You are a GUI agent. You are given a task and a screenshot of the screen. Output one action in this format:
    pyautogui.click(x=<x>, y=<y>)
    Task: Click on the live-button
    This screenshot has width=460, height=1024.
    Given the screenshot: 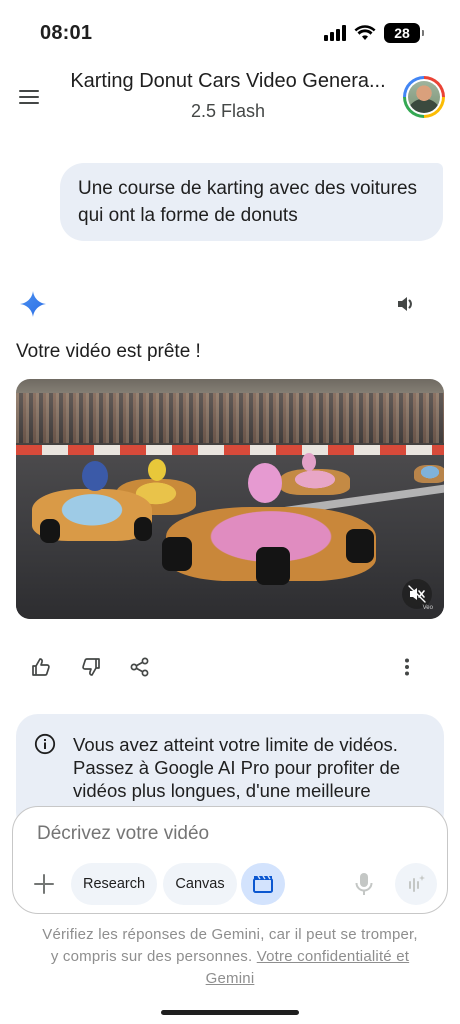 What is the action you would take?
    pyautogui.click(x=416, y=884)
    